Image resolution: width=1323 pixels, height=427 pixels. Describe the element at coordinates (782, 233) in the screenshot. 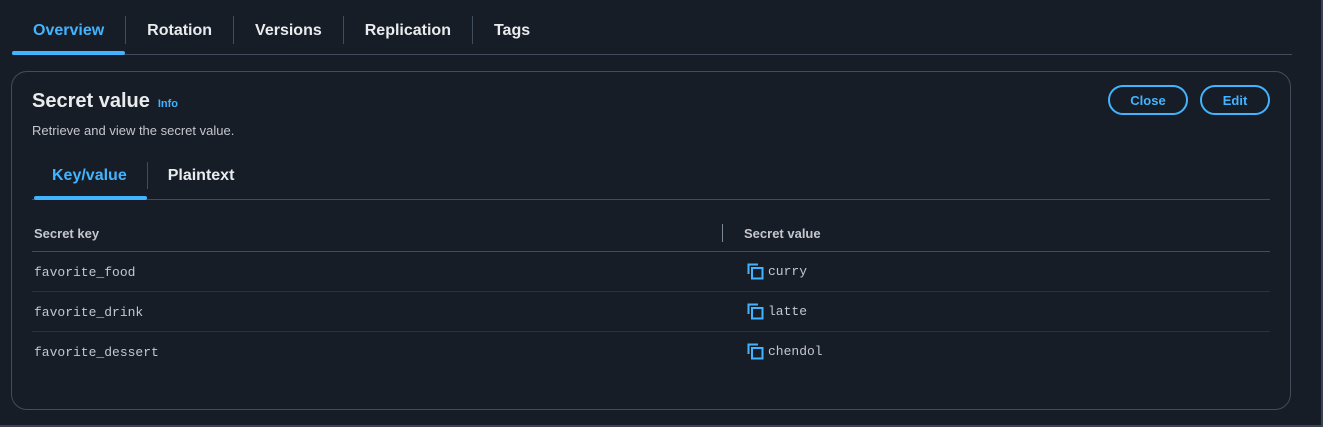

I see `column-header-secret-value: Secret value` at that location.